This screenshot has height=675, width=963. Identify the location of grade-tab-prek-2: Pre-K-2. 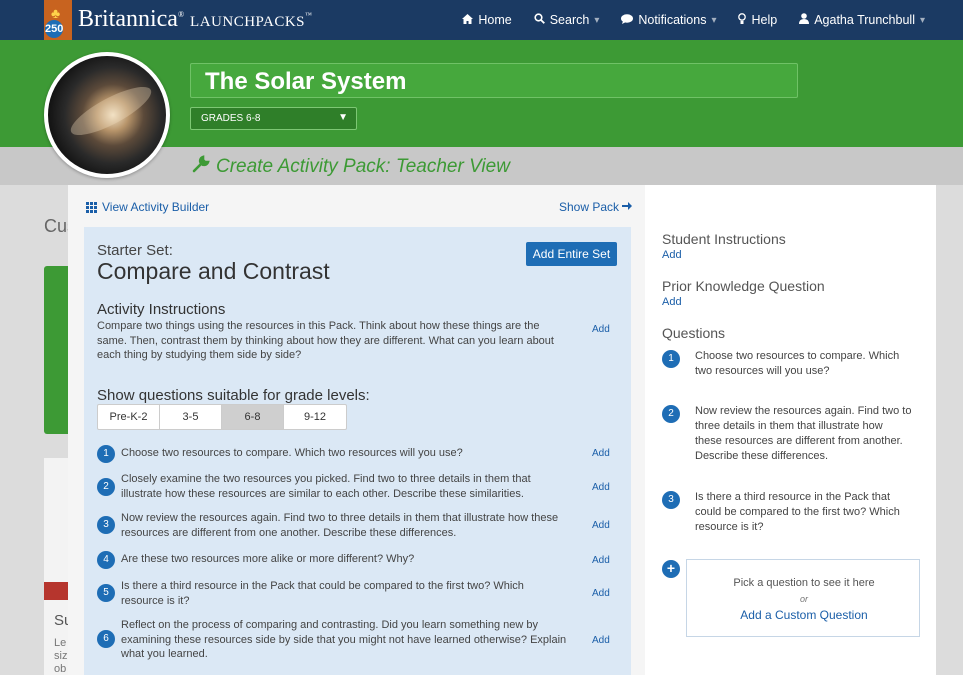
(129, 417).